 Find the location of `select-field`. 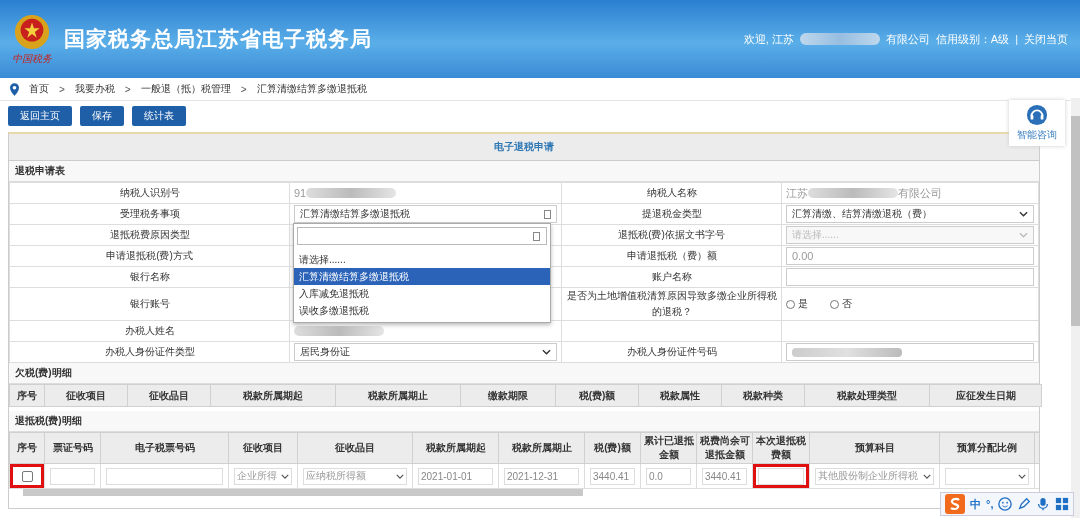

select-field is located at coordinates (987, 476).